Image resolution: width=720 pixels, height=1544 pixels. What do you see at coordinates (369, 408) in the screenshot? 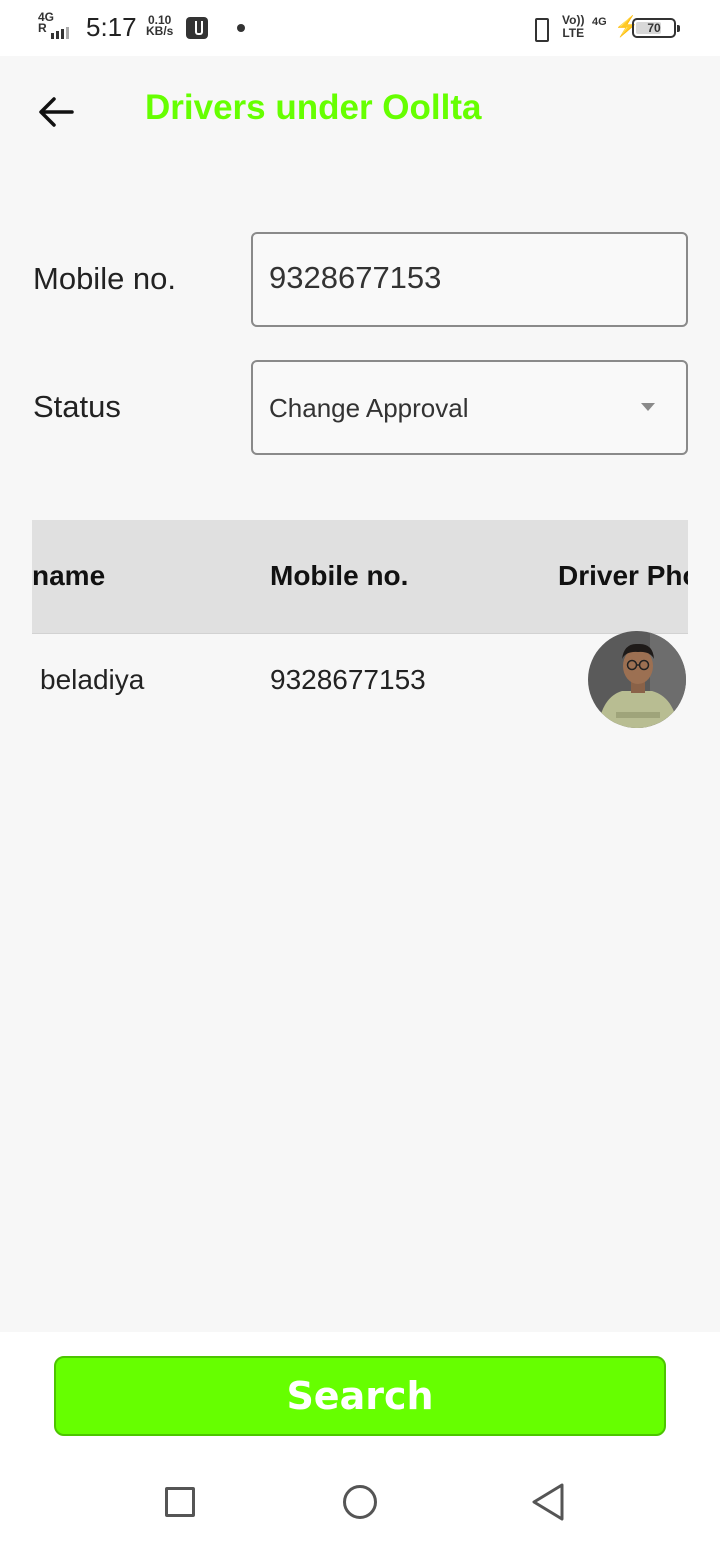
I see `status-selected-value: Change Approval` at bounding box center [369, 408].